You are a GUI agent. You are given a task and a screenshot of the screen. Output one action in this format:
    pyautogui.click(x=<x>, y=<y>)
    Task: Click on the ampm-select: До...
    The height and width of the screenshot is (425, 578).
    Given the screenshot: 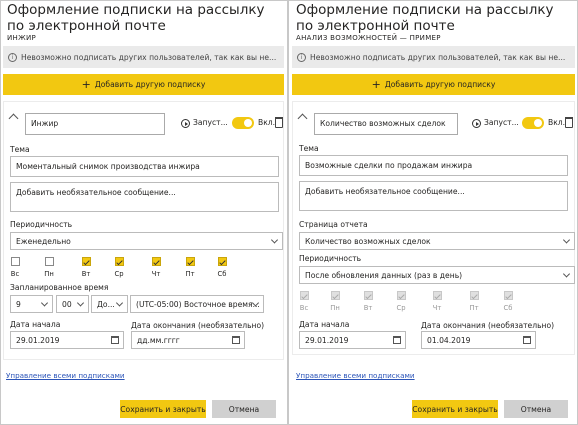 What is the action you would take?
    pyautogui.click(x=109, y=304)
    